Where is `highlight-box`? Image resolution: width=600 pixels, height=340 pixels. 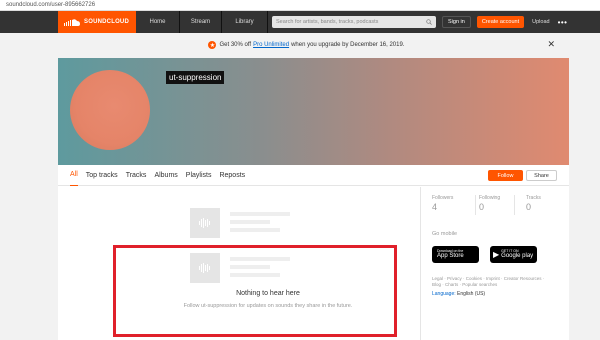
highlight-box is located at coordinates (255, 291).